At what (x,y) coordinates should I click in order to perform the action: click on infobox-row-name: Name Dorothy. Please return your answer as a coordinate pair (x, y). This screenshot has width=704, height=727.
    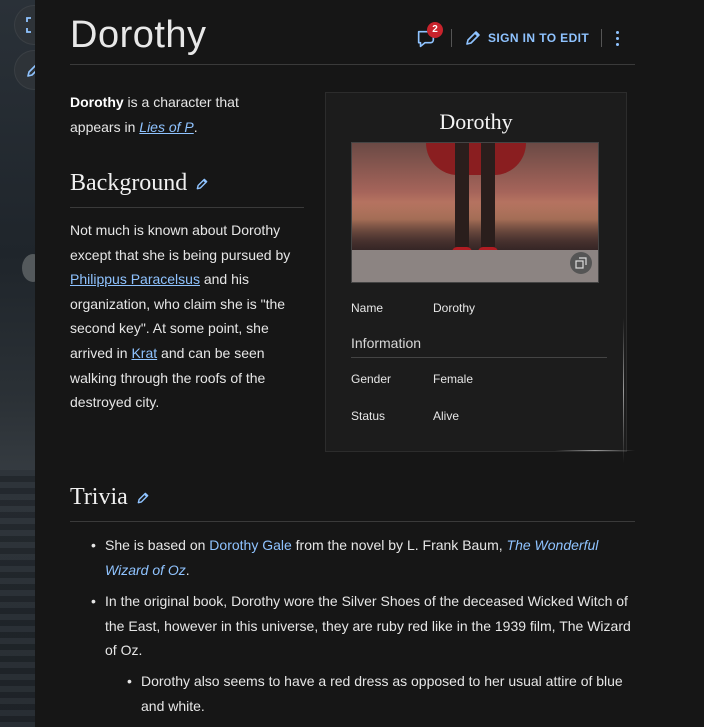
    Looking at the image, I should click on (413, 308).